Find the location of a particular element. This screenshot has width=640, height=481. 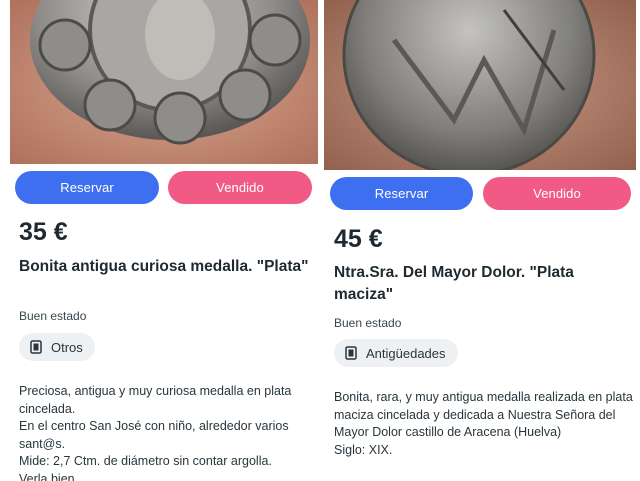

category-chip: Otros is located at coordinates (57, 347).